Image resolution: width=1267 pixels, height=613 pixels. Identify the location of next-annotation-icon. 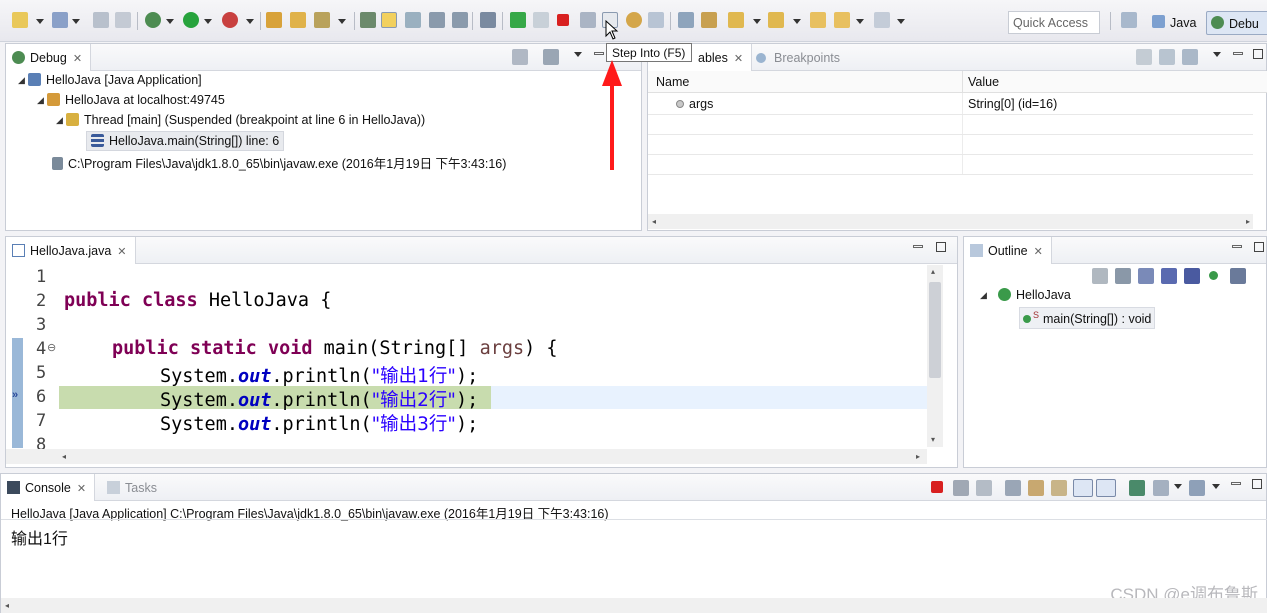
(736, 20).